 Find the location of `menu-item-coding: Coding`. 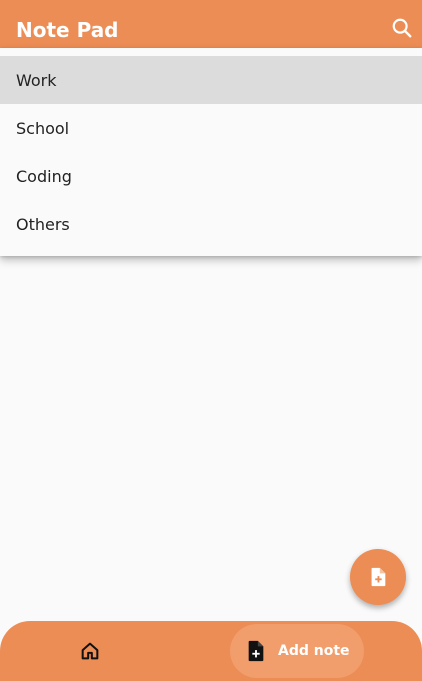

menu-item-coding: Coding is located at coordinates (211, 176).